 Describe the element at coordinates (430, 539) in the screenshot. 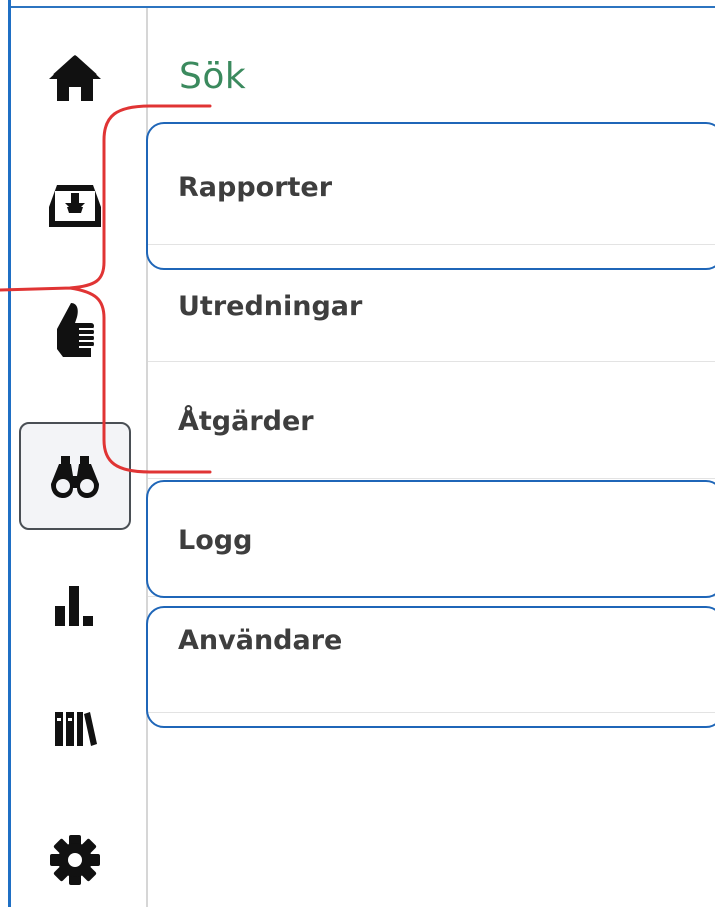

I see `highlight-box-logg` at that location.